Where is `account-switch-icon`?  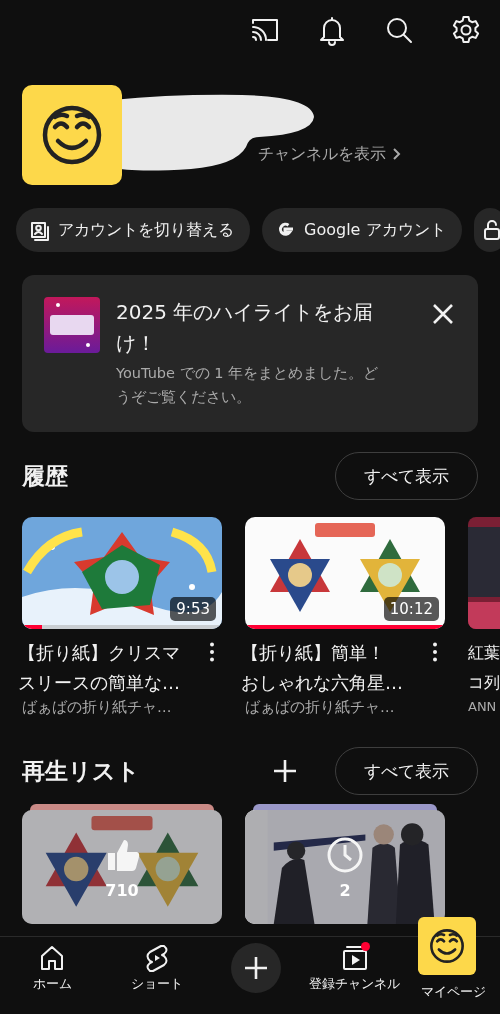
account-switch-icon is located at coordinates (39, 230).